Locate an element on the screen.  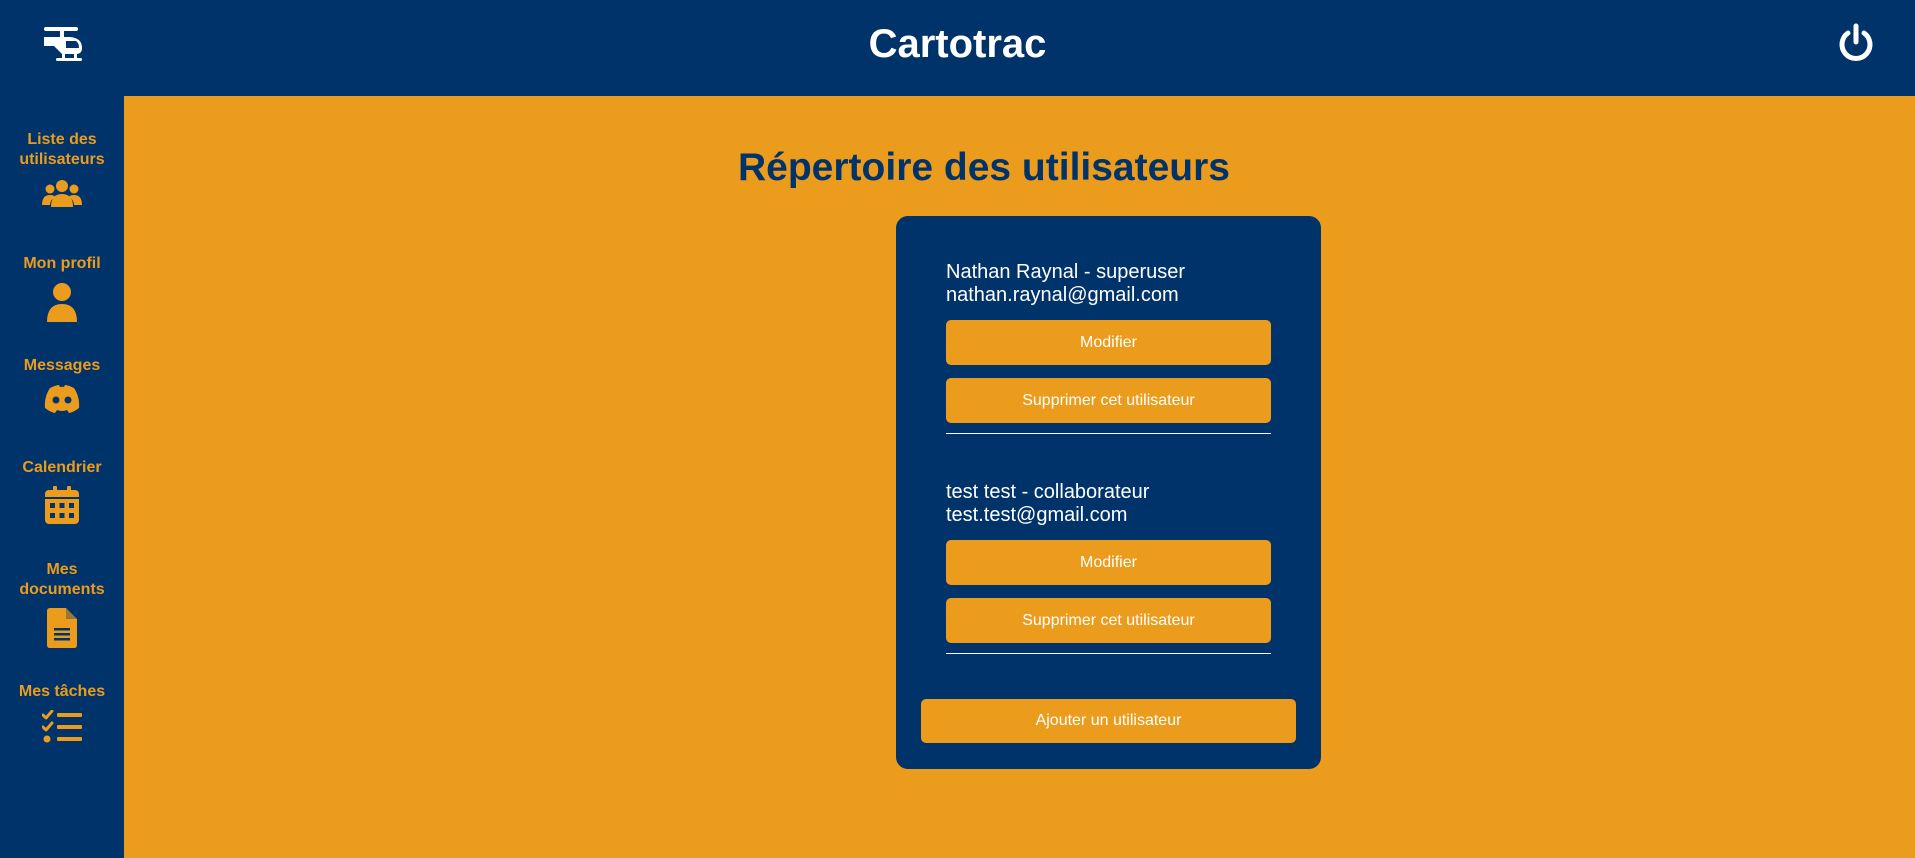
task-list-icon is located at coordinates (62, 726).